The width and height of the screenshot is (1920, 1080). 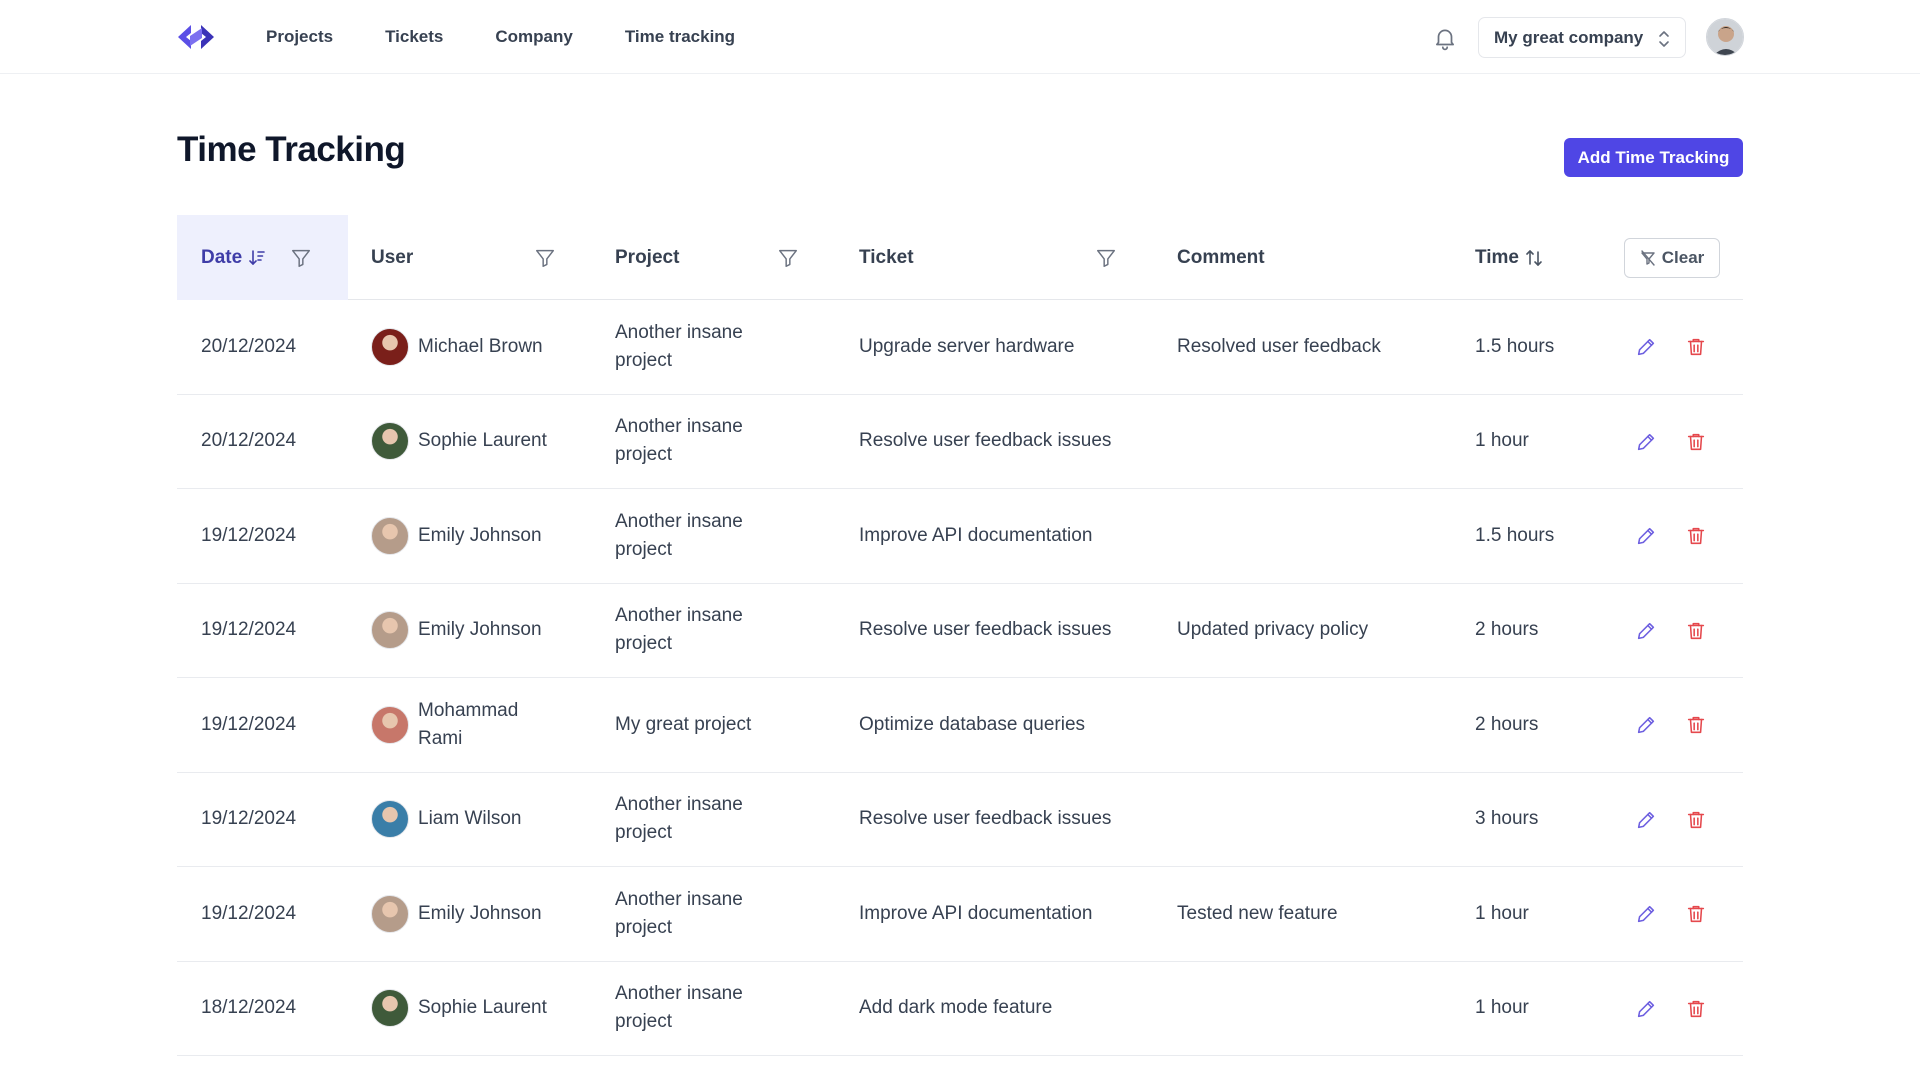 I want to click on column-date: Date, so click(x=262, y=257).